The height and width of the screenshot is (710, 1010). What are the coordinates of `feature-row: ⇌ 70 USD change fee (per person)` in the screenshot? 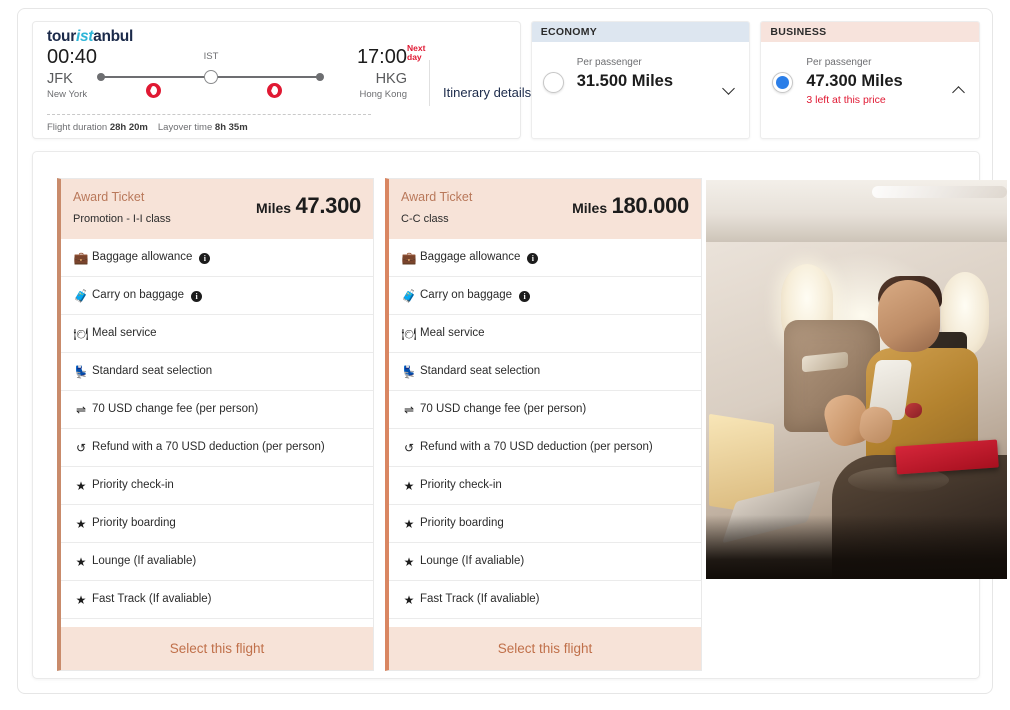 It's located at (217, 410).